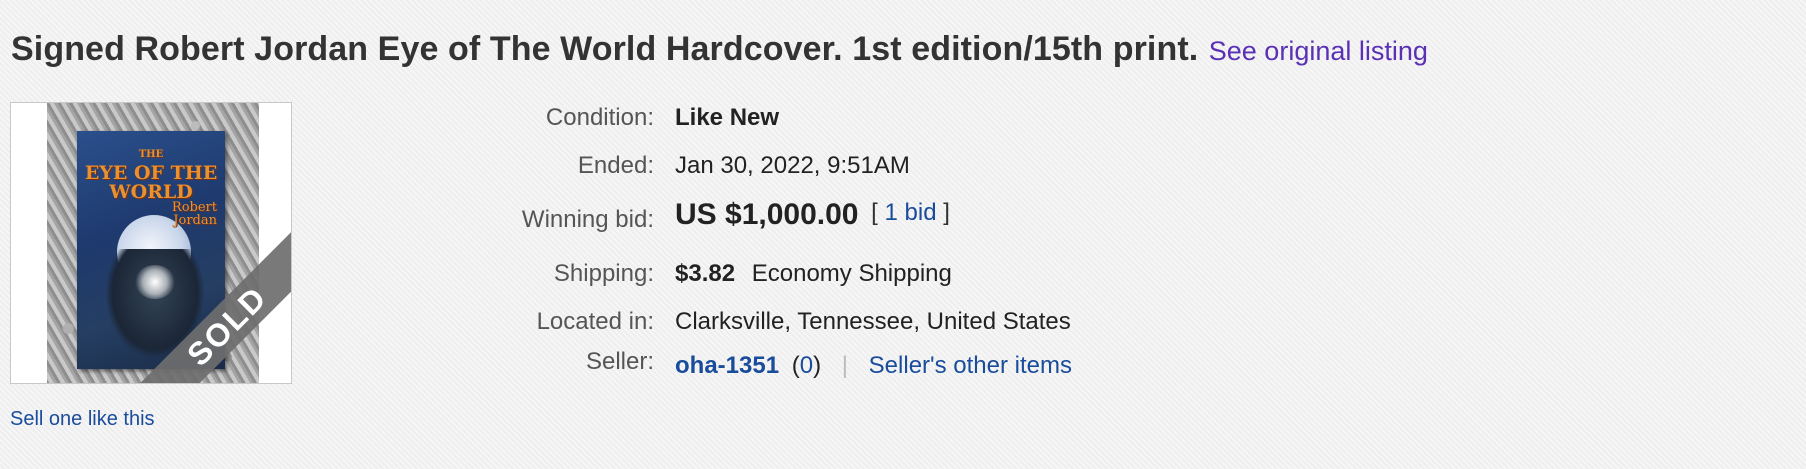 This screenshot has height=469, width=1806. What do you see at coordinates (851, 273) in the screenshot?
I see `shipping-method: Economy Shipping` at bounding box center [851, 273].